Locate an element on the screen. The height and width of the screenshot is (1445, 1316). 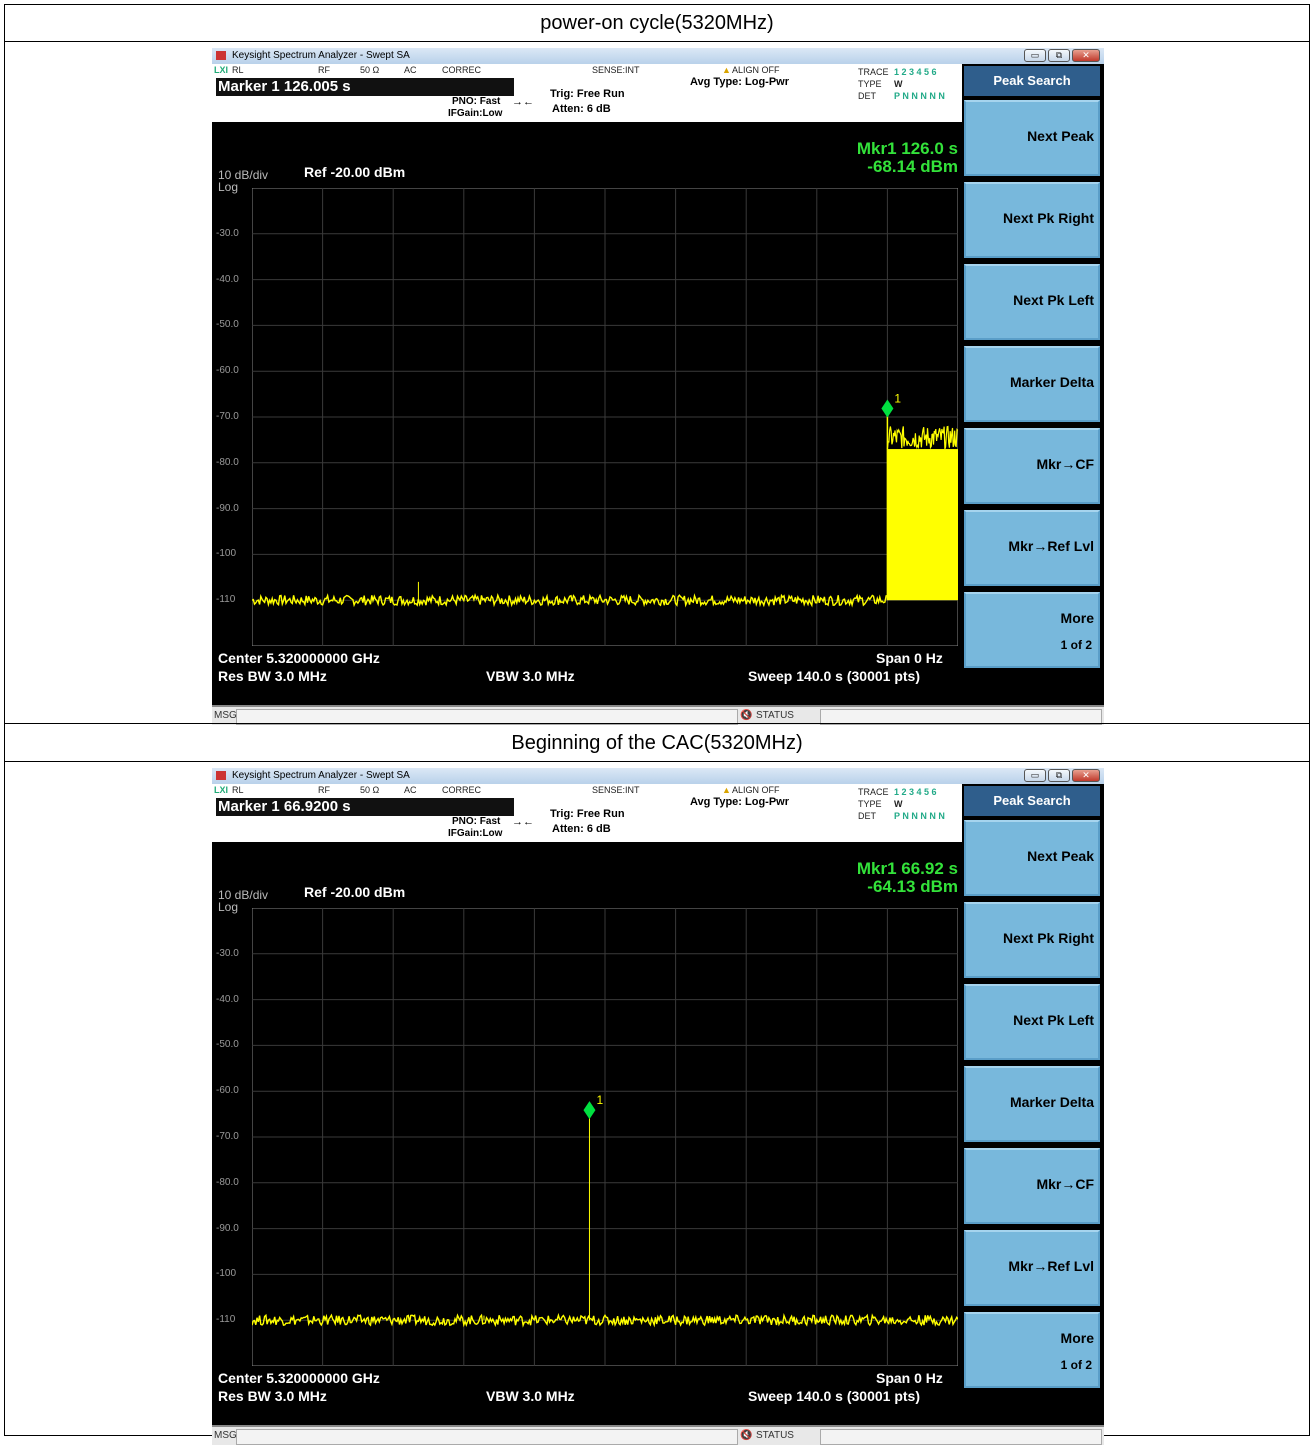
panel-caption: power-on cycle(5320MHz) is located at coordinates (657, 23).